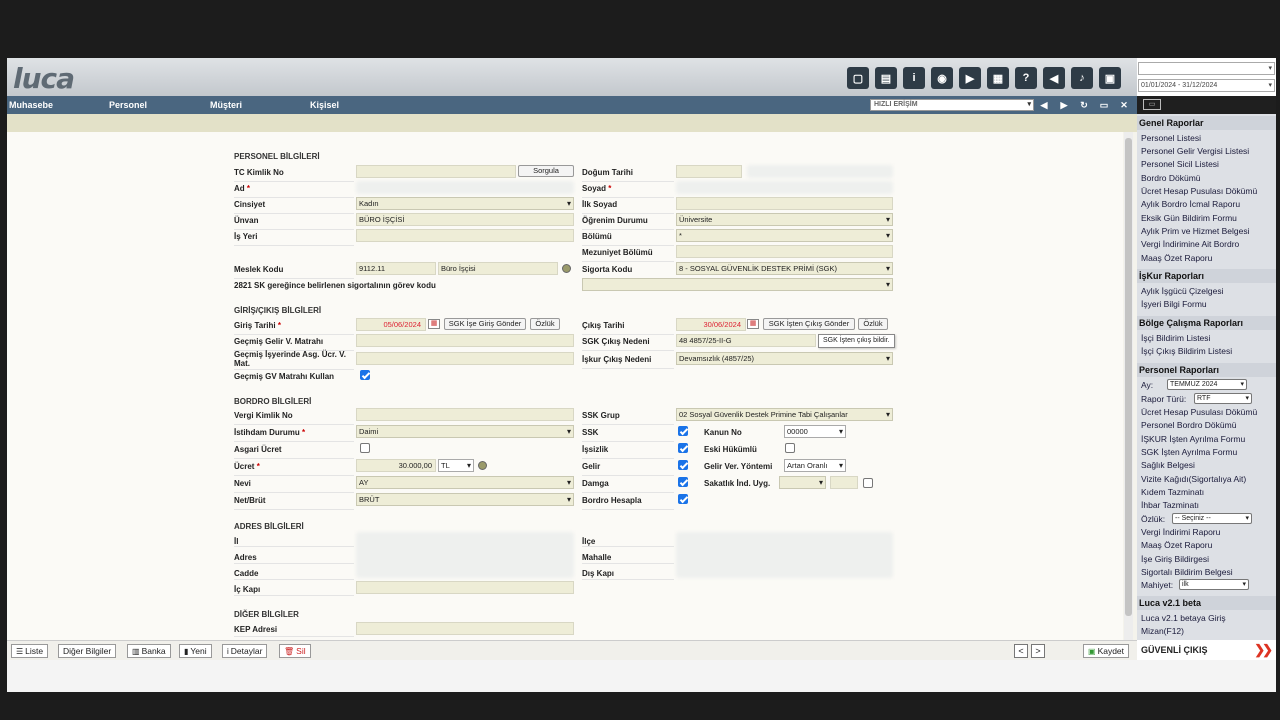 Image resolution: width=1280 pixels, height=720 pixels. Describe the element at coordinates (1021, 651) in the screenshot. I see `prev-record-icon: <` at that location.